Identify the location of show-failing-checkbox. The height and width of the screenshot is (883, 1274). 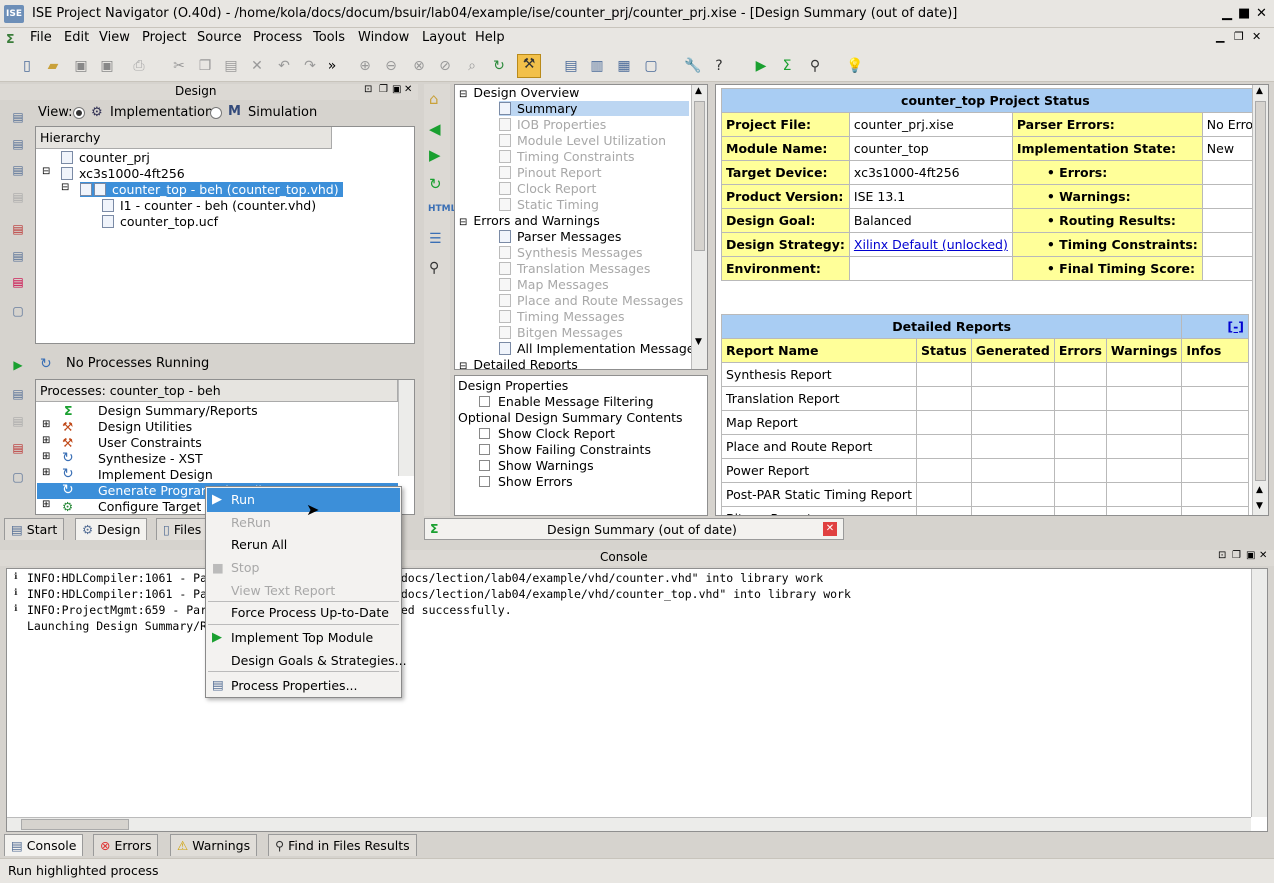
(484, 449).